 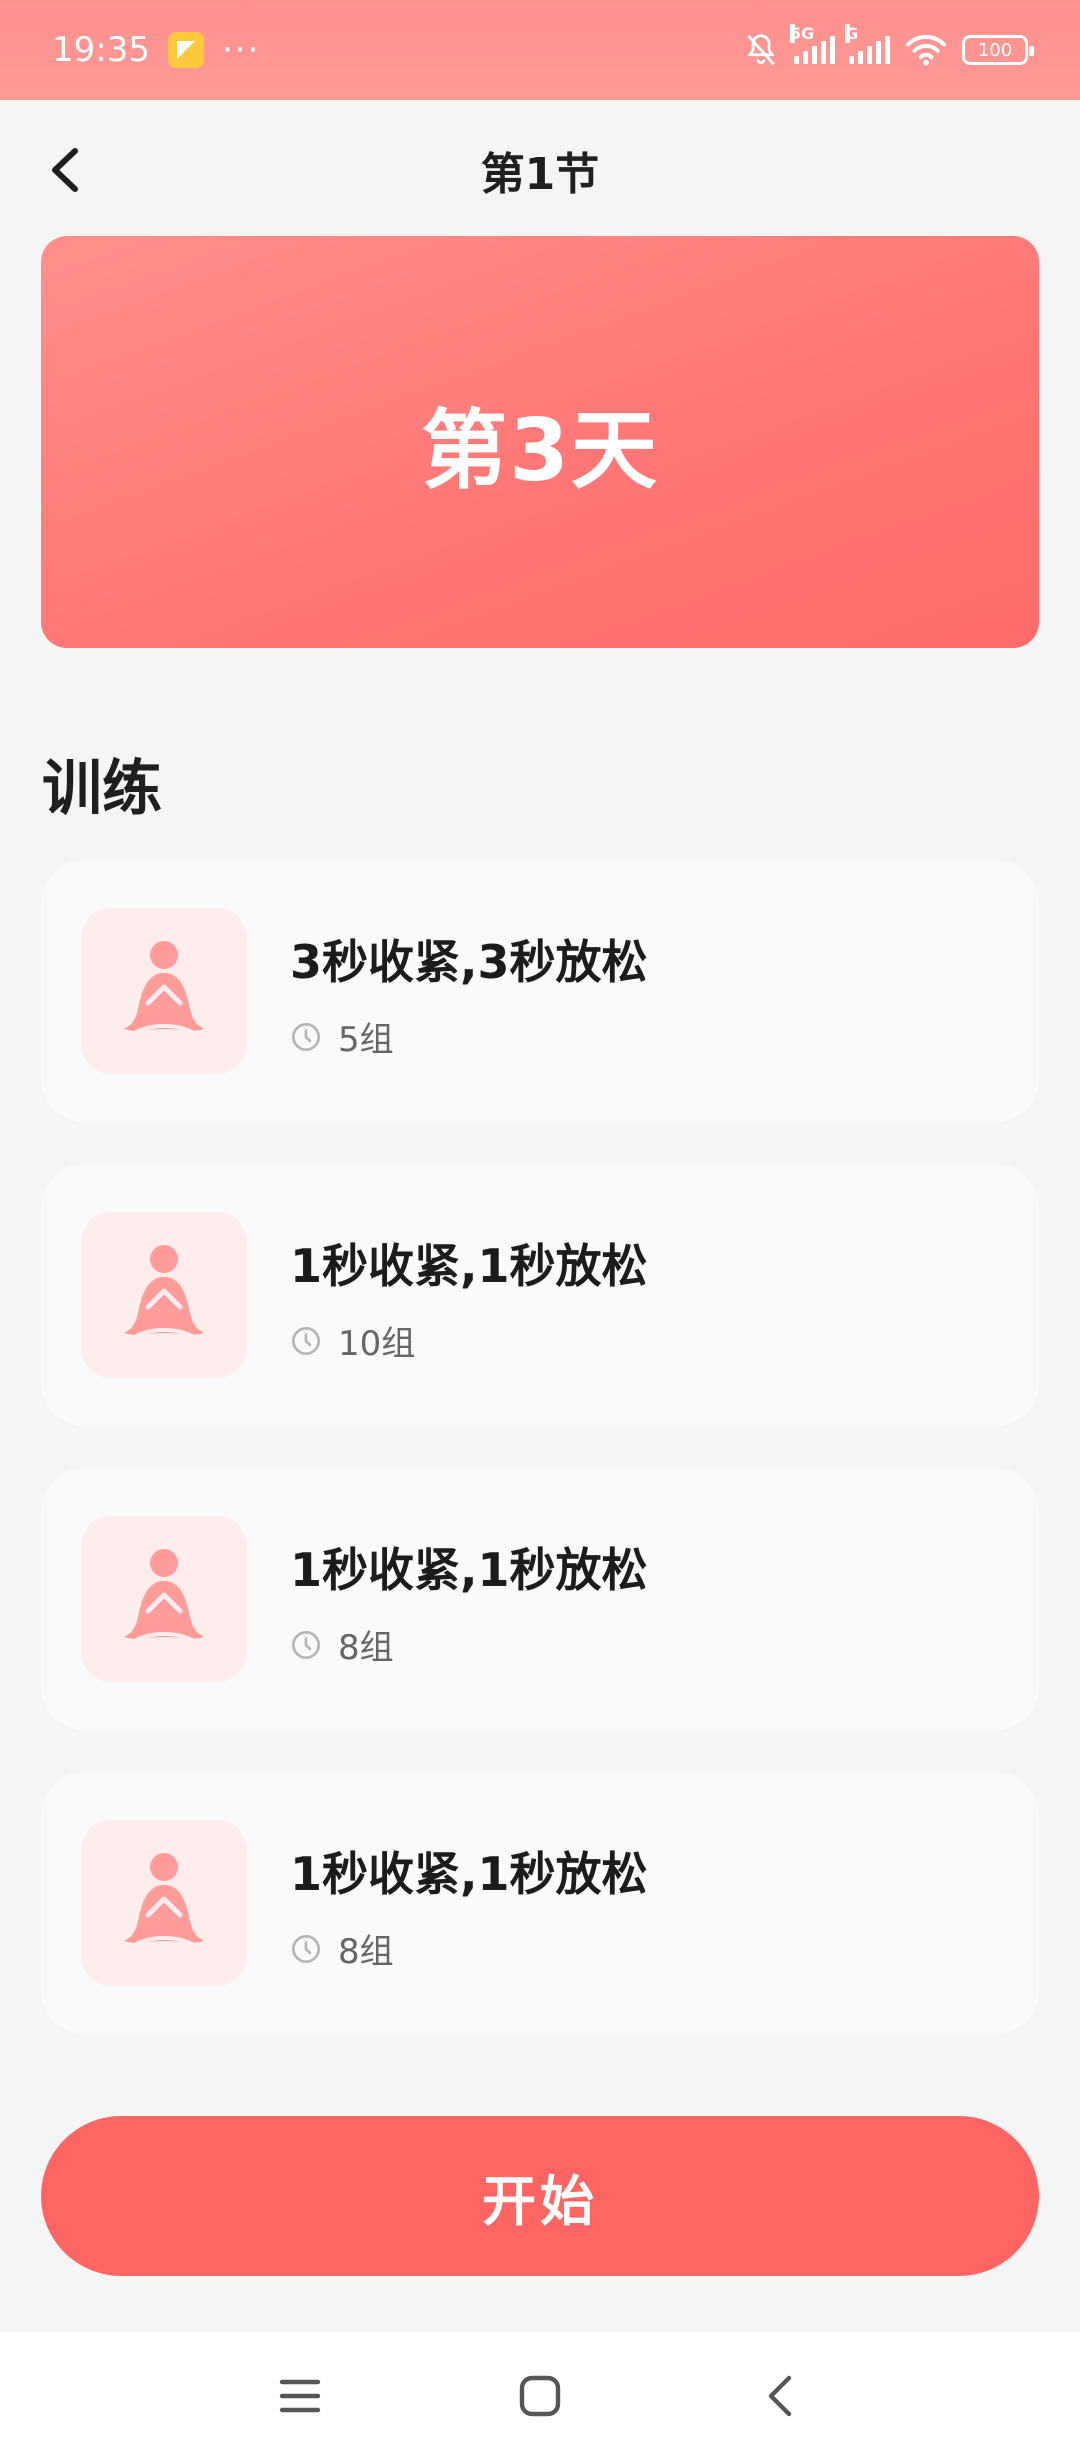 I want to click on recent-apps-button, so click(x=300, y=2396).